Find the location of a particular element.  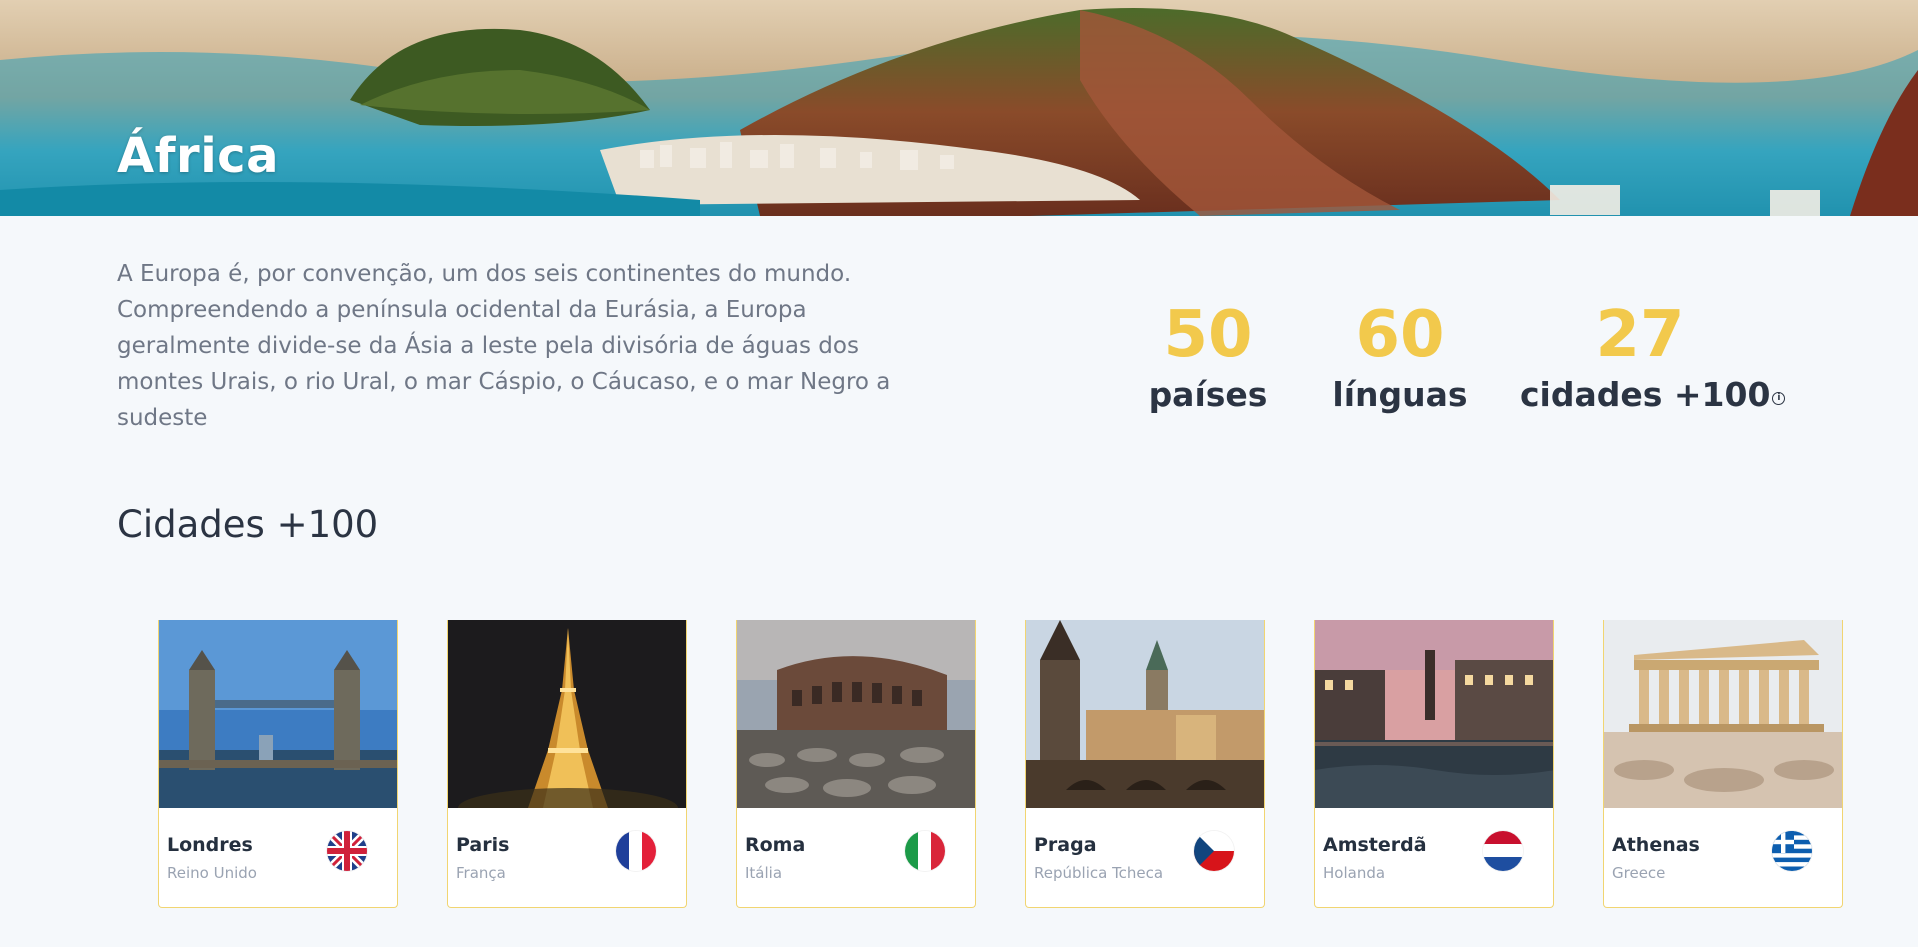

city-name: Athenas is located at coordinates (1656, 845).